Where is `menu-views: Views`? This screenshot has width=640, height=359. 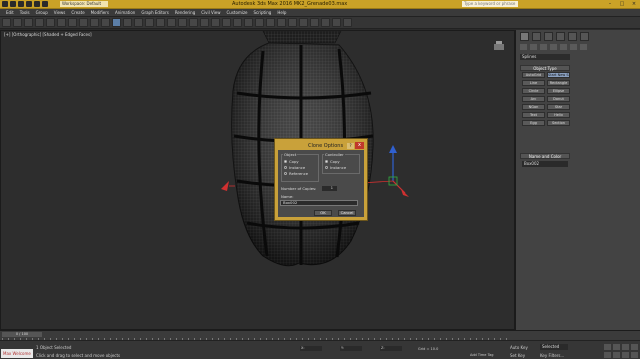 menu-views: Views is located at coordinates (60, 12).